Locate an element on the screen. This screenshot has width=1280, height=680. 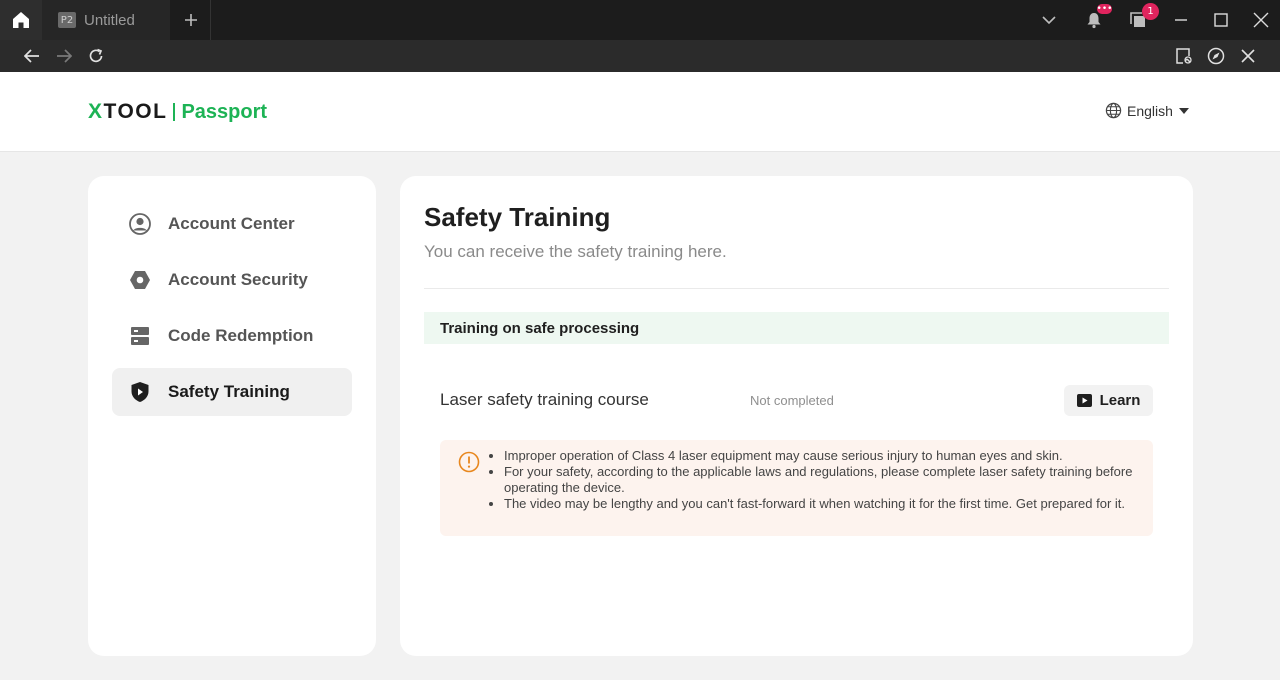
language-selector: English is located at coordinates (1147, 110).